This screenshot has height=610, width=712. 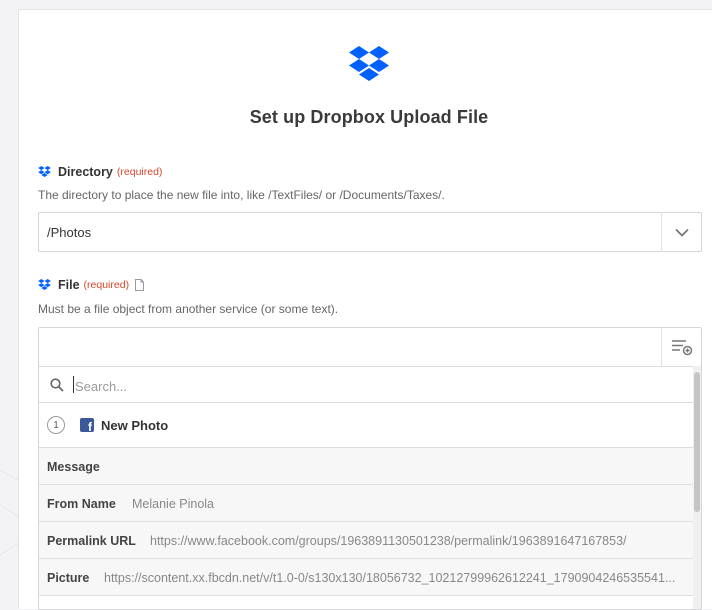 I want to click on insert-data-icon, so click(x=681, y=348).